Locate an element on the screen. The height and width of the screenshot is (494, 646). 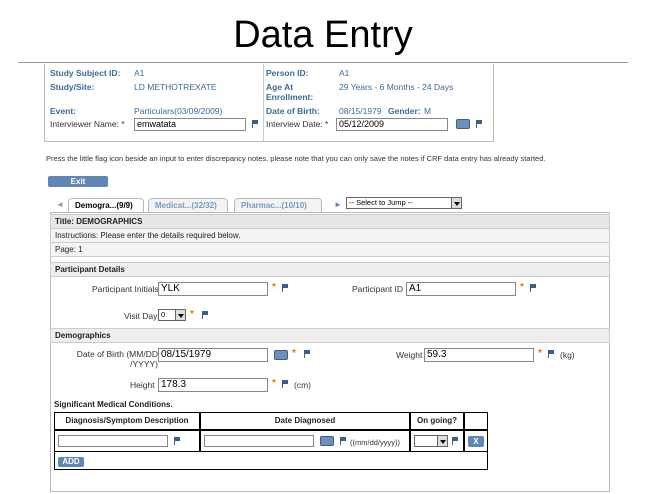
date-diagnosed-input is located at coordinates (259, 441).